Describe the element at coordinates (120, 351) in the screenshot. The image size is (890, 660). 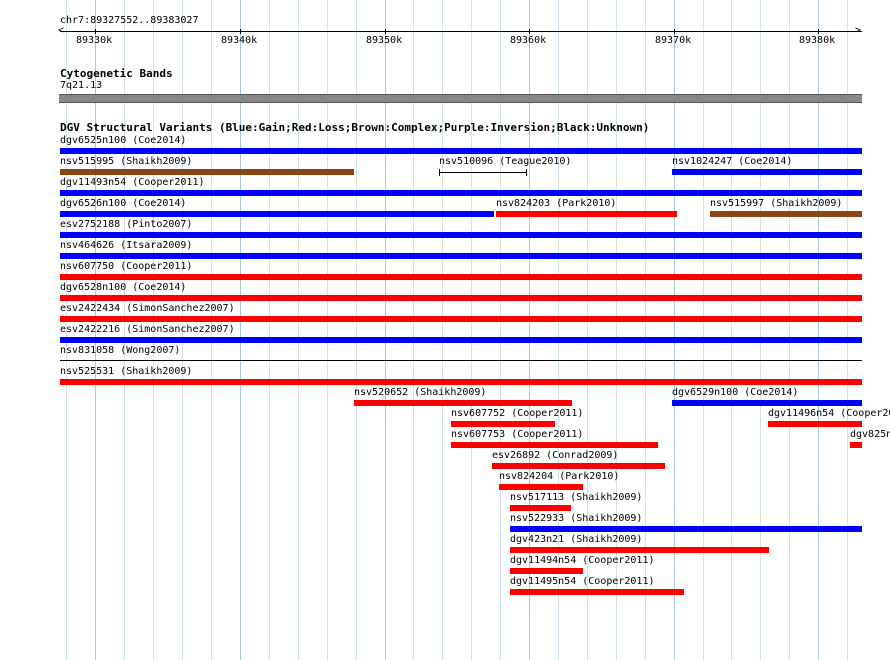
I see `variant-label: nsv831058 (Wong2007)` at that location.